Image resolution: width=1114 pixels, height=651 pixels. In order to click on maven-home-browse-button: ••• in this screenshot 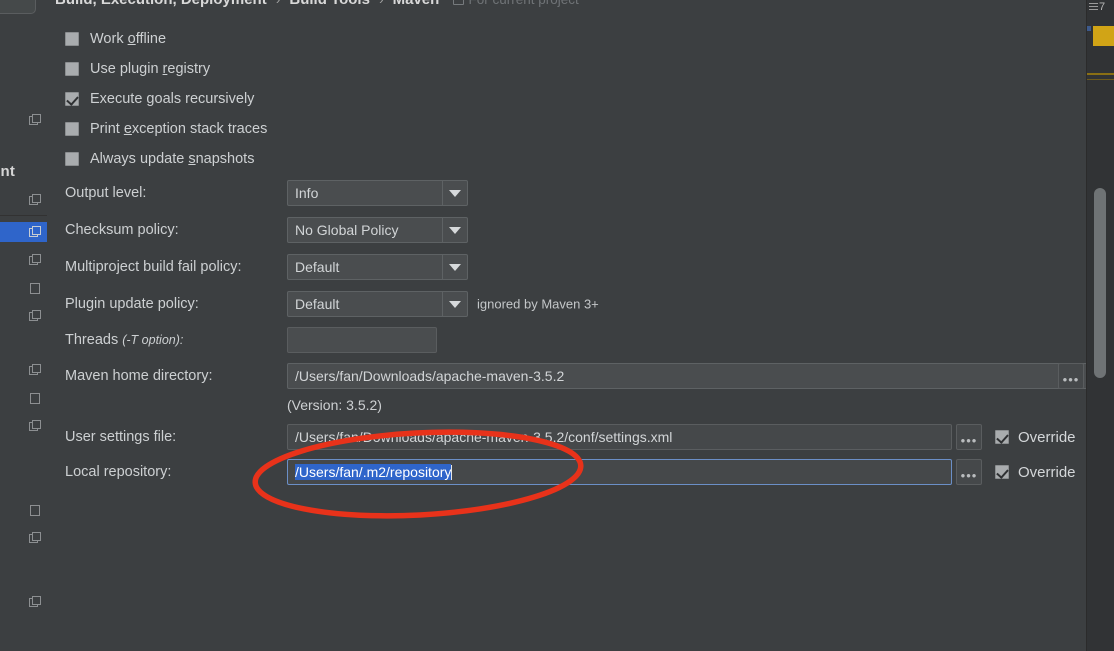, I will do `click(1071, 376)`.